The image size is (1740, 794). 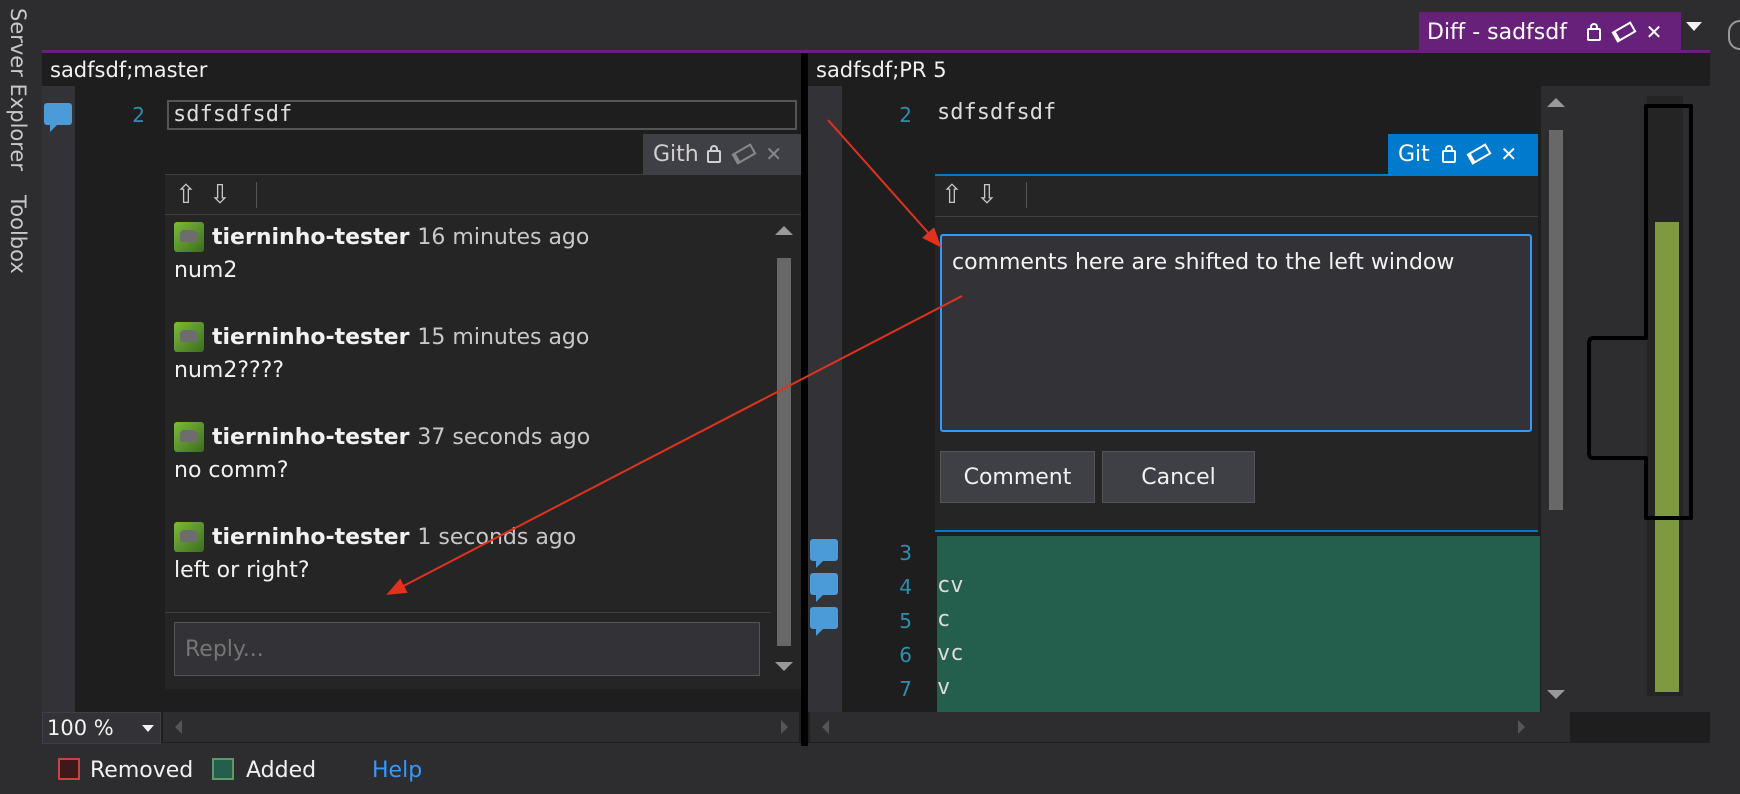 I want to click on comment-body: no comm?, so click(x=231, y=470).